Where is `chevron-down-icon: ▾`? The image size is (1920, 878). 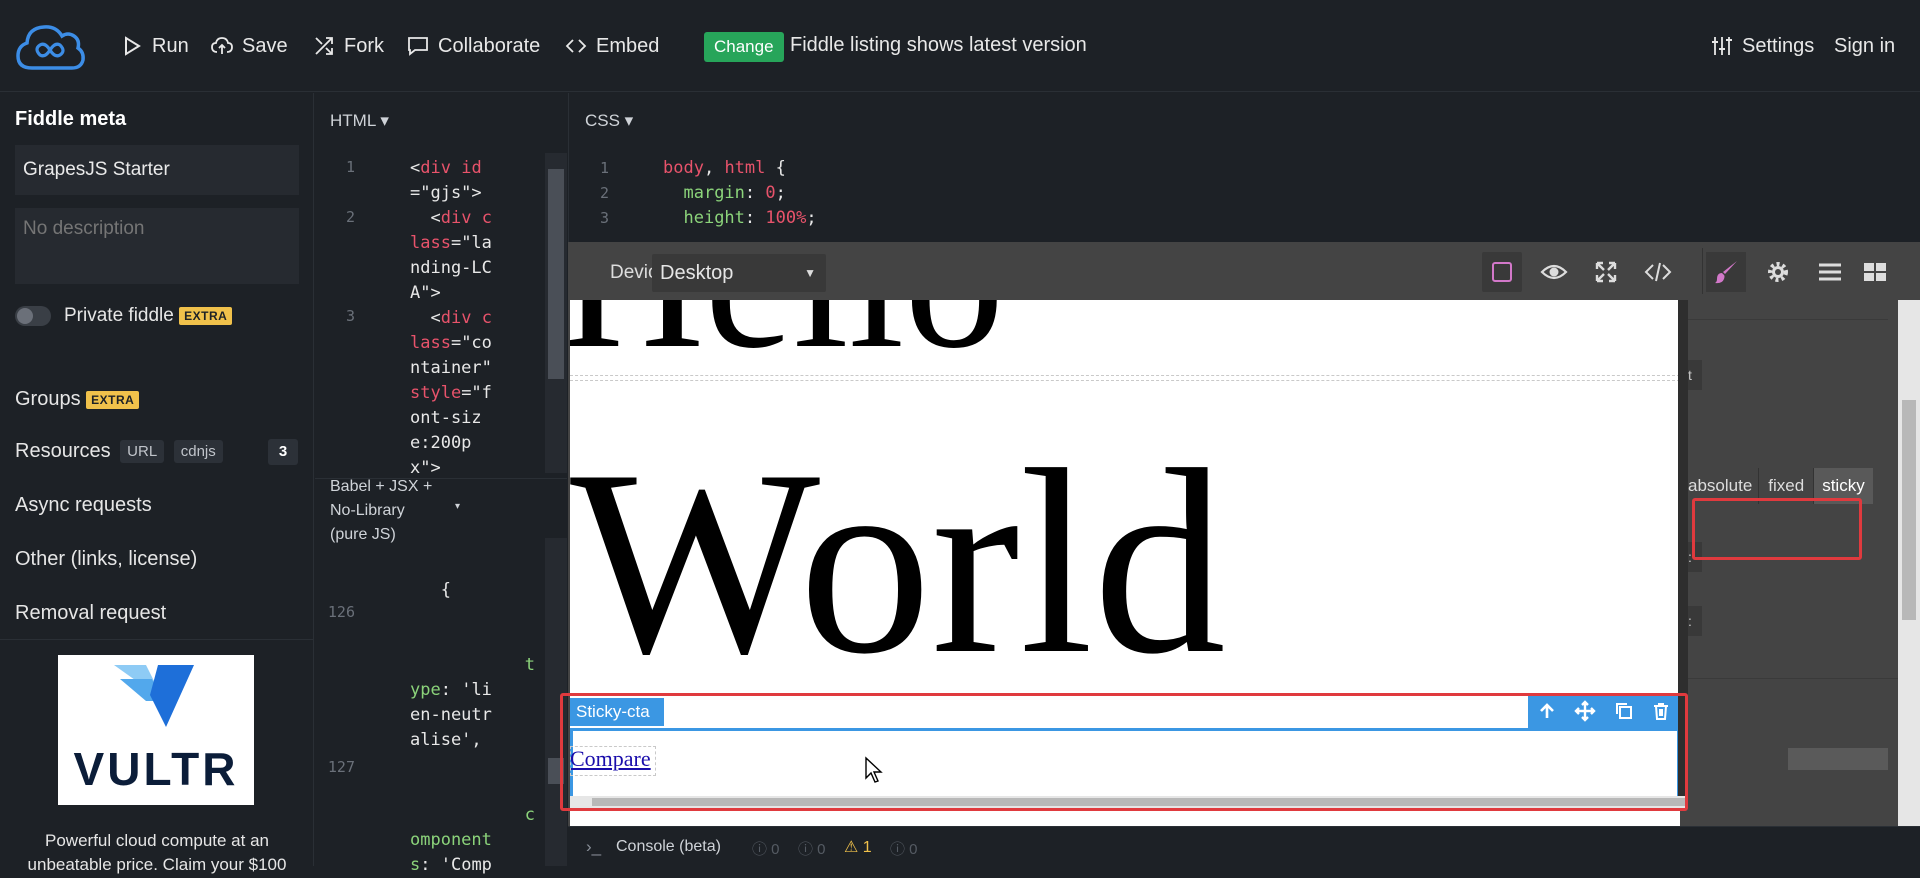
chevron-down-icon: ▾ is located at coordinates (457, 506).